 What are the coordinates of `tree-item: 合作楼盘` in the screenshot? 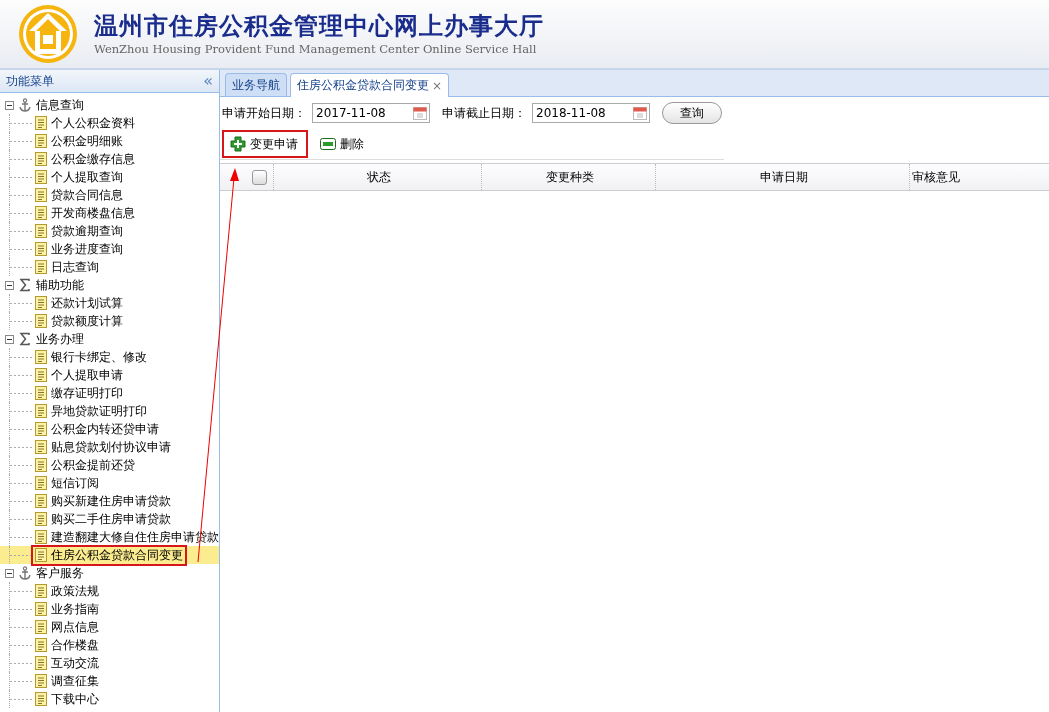 It's located at (109, 645).